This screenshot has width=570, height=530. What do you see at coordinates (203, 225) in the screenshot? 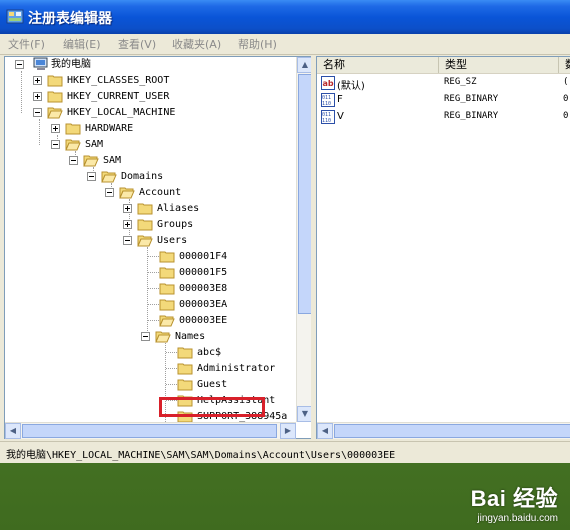
I see `tree-item-groups: Groups` at bounding box center [203, 225].